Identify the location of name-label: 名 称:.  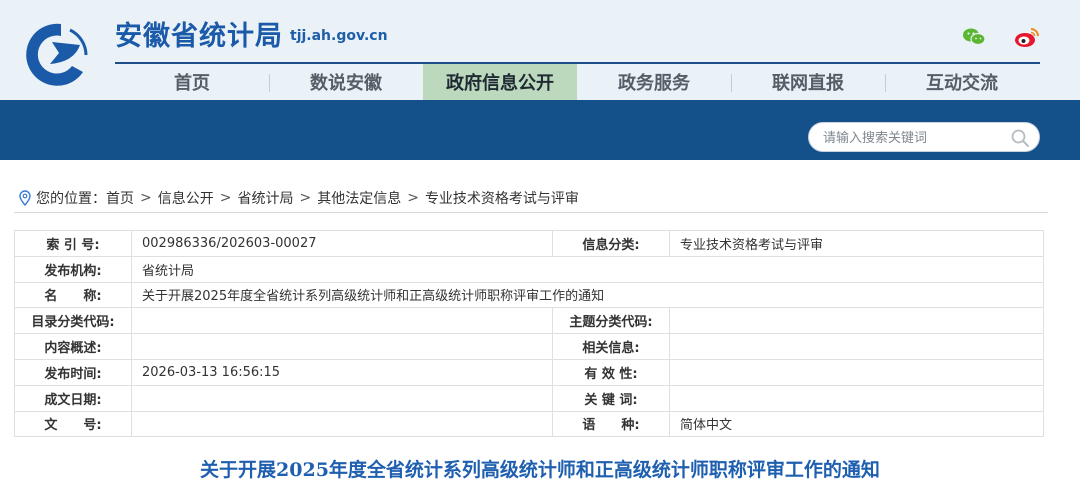
(73, 295).